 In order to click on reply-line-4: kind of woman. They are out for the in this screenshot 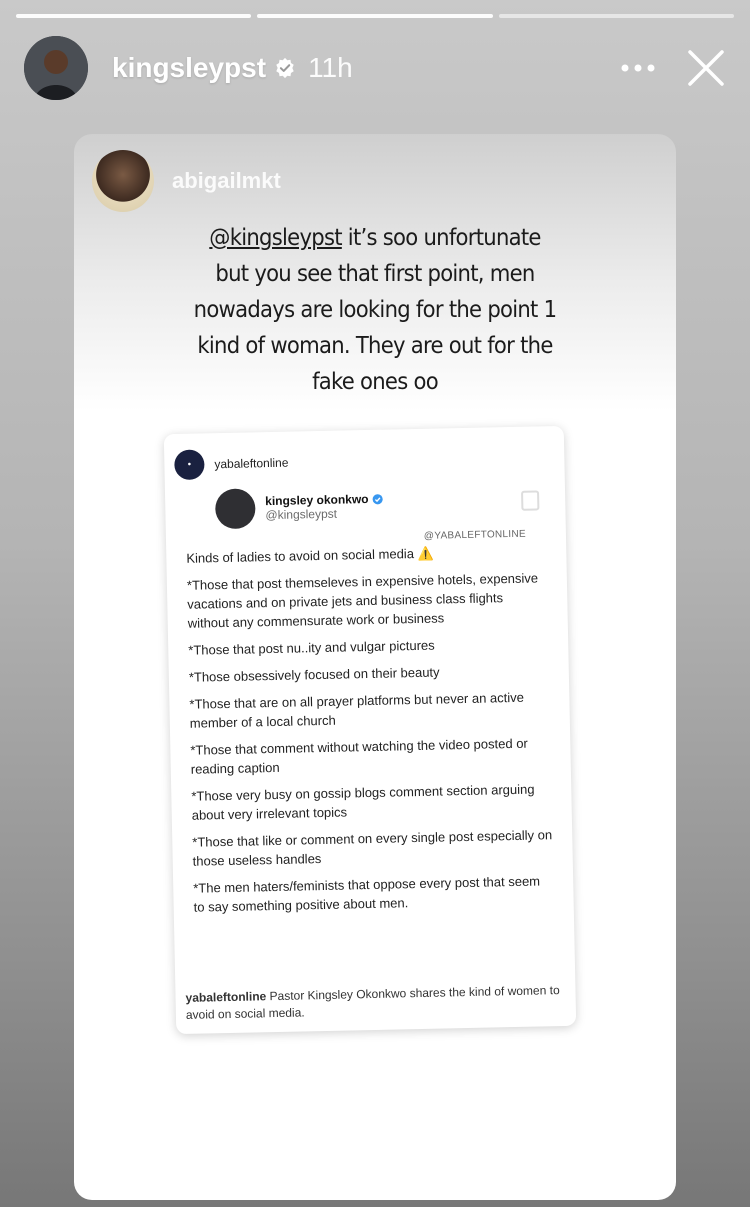, I will do `click(375, 346)`.